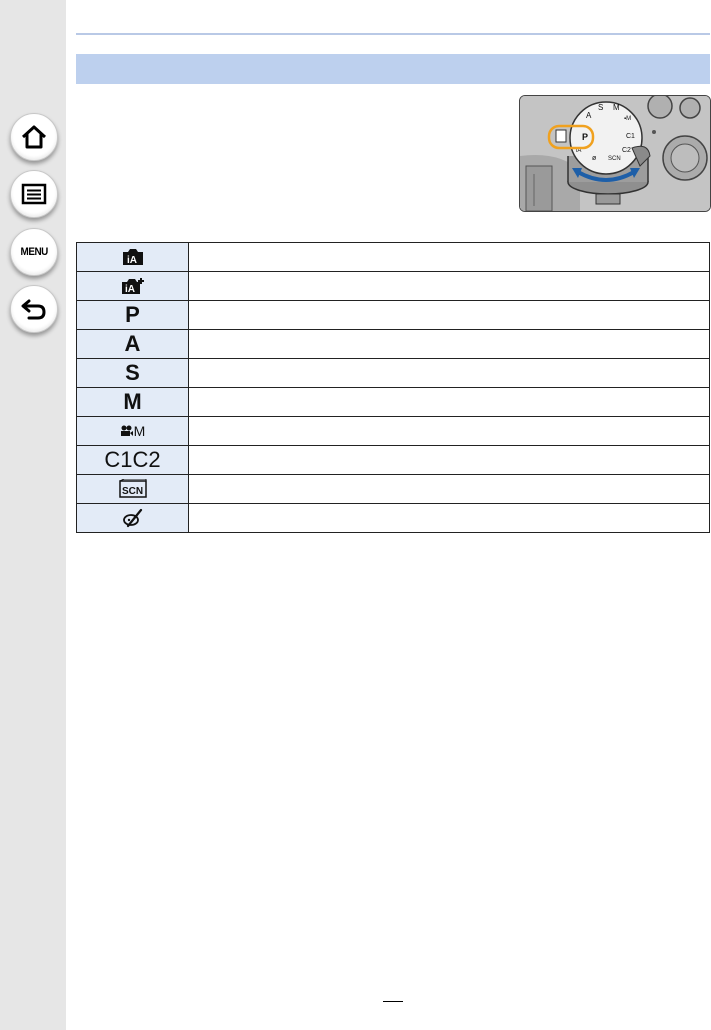  What do you see at coordinates (393, 34) in the screenshot?
I see `header-rule` at bounding box center [393, 34].